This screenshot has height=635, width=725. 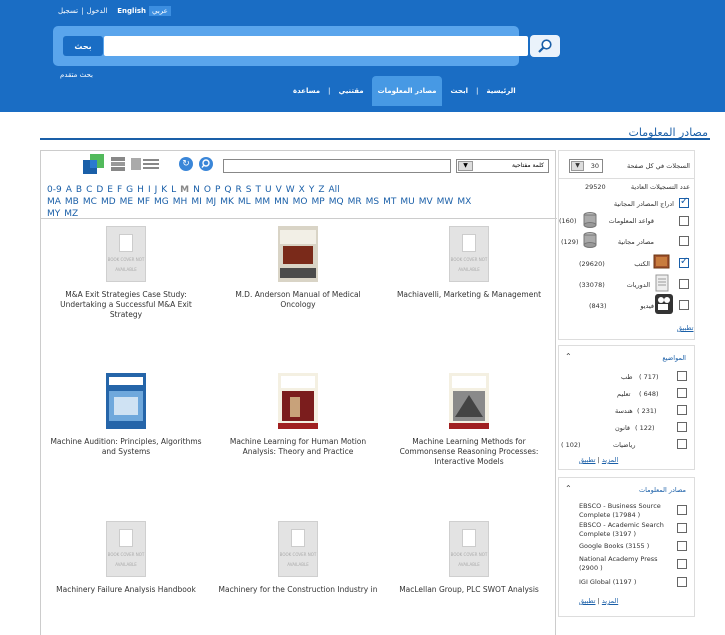 I want to click on letter-link: MH, so click(x=180, y=202).